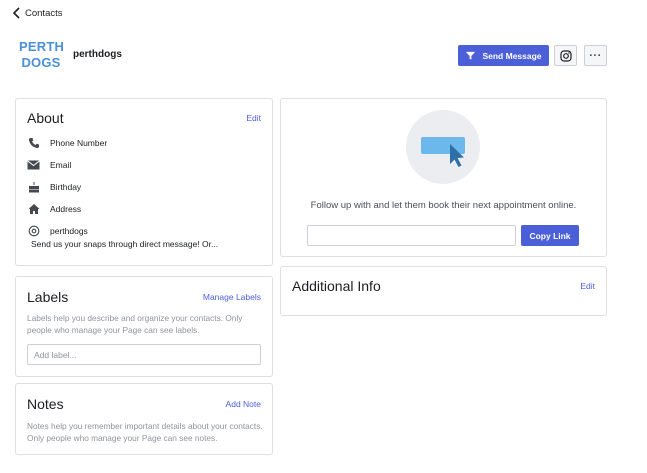  I want to click on manage-labels-link: Manage Labels, so click(232, 297).